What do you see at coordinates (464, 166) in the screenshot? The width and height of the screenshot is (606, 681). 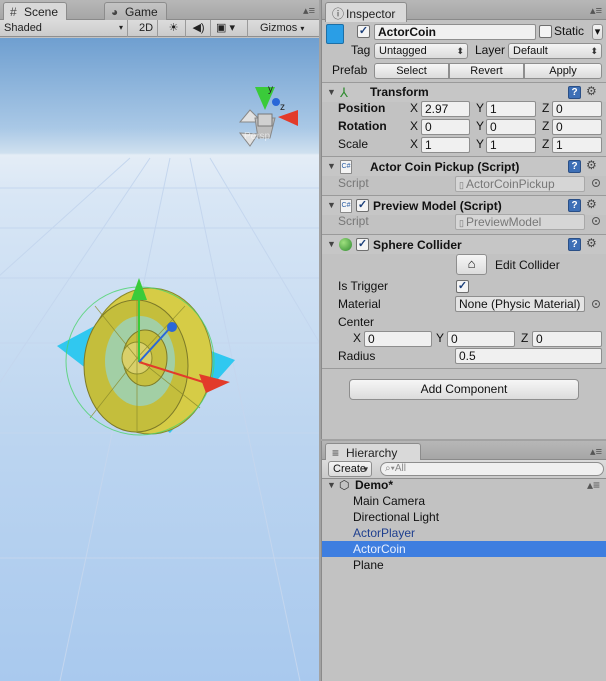 I see `coin-pickup-header: ▼ C# Actor Coin Pickup (Script) ? ⚙` at bounding box center [464, 166].